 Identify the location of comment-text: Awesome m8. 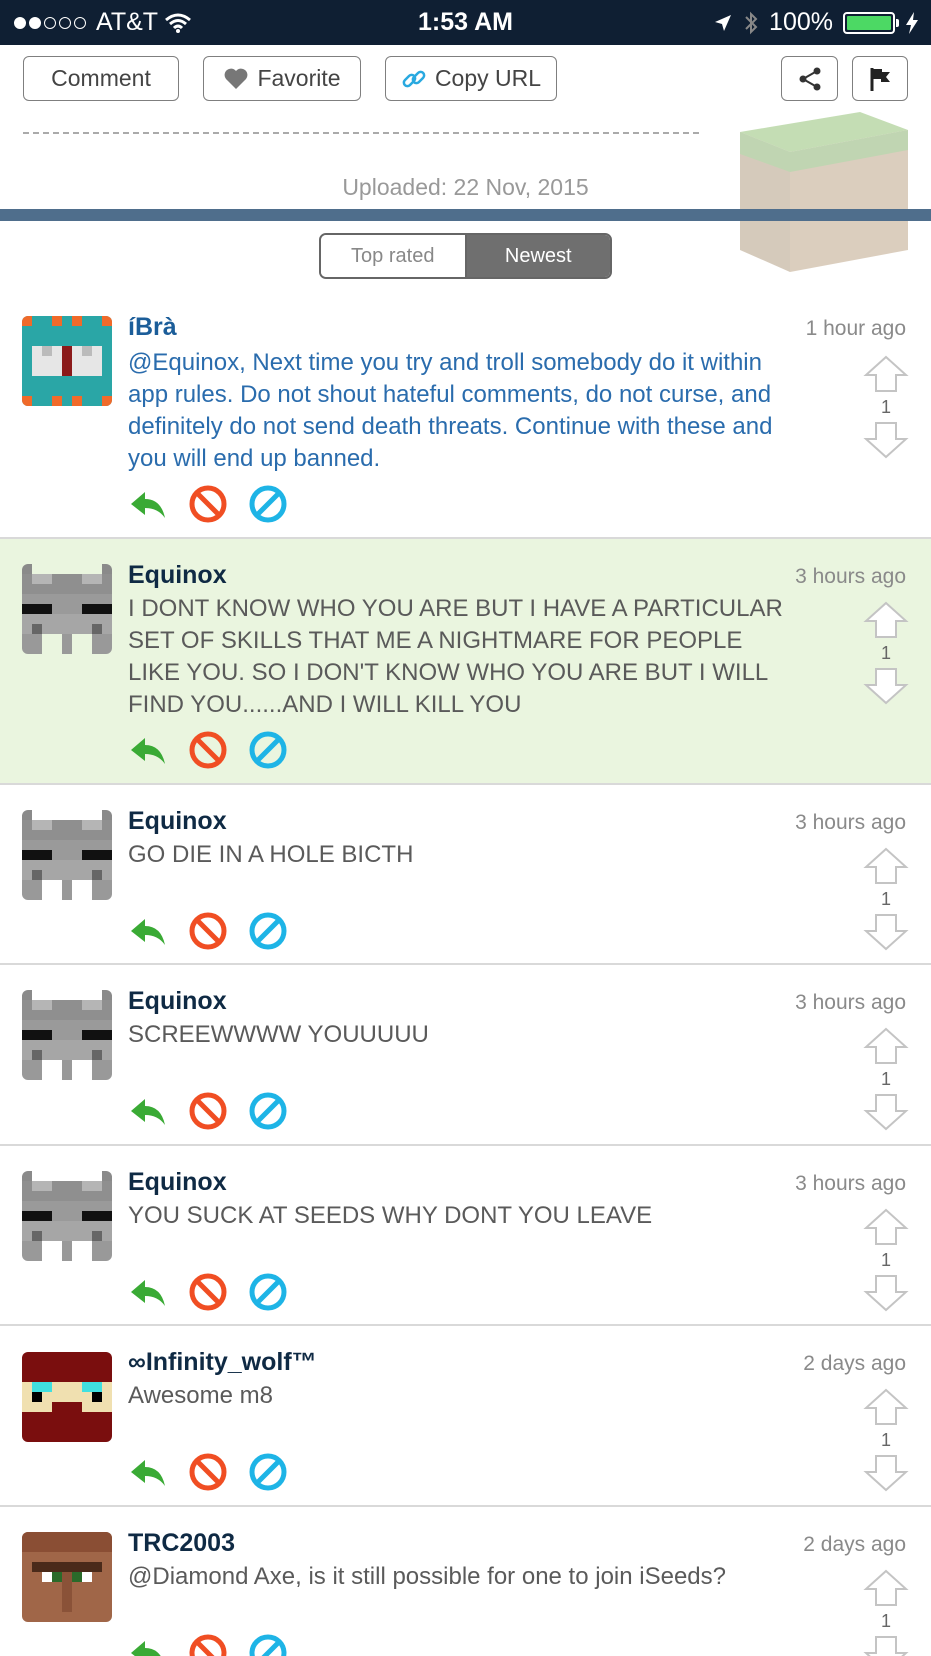
(200, 1395).